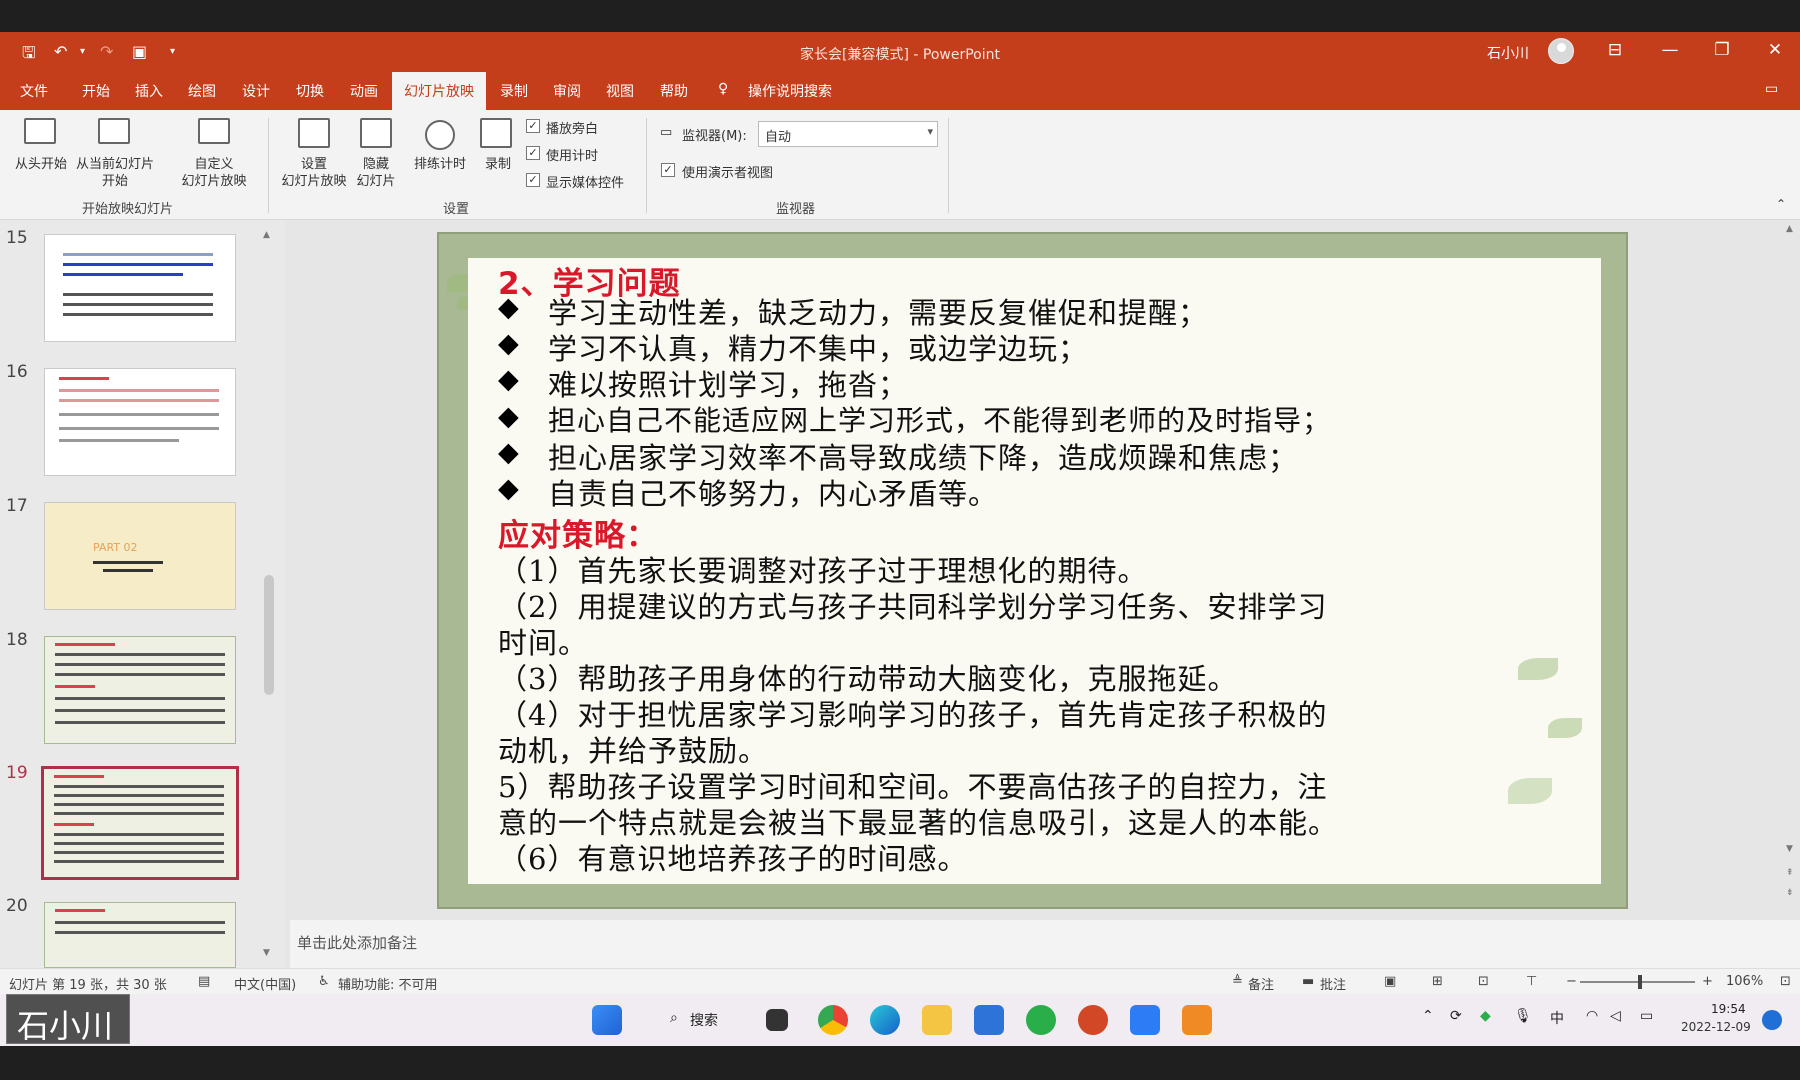 The image size is (1800, 1080). Describe the element at coordinates (1561, 51) in the screenshot. I see `avatar` at that location.